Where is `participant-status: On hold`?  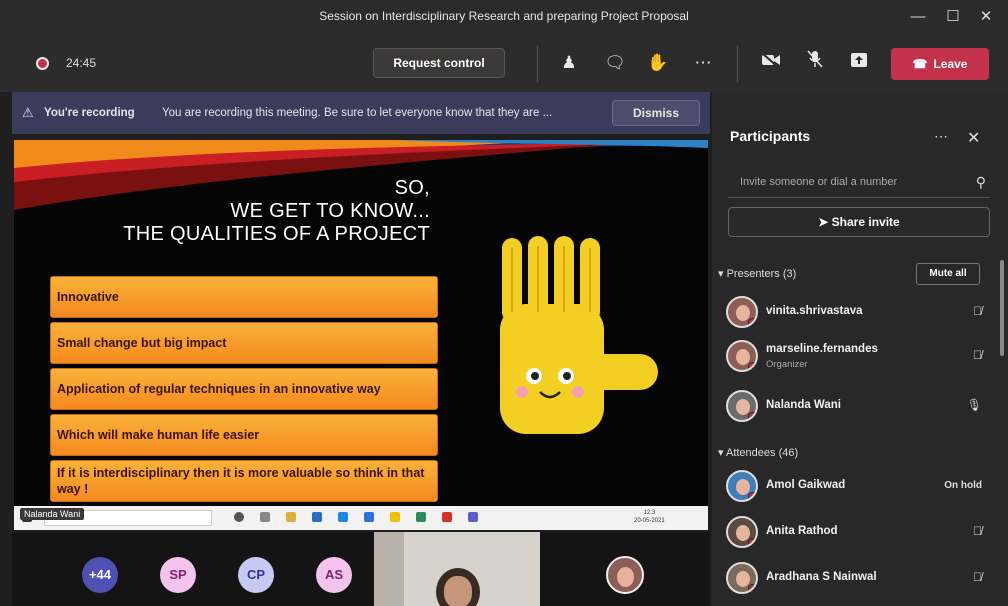 participant-status: On hold is located at coordinates (963, 485).